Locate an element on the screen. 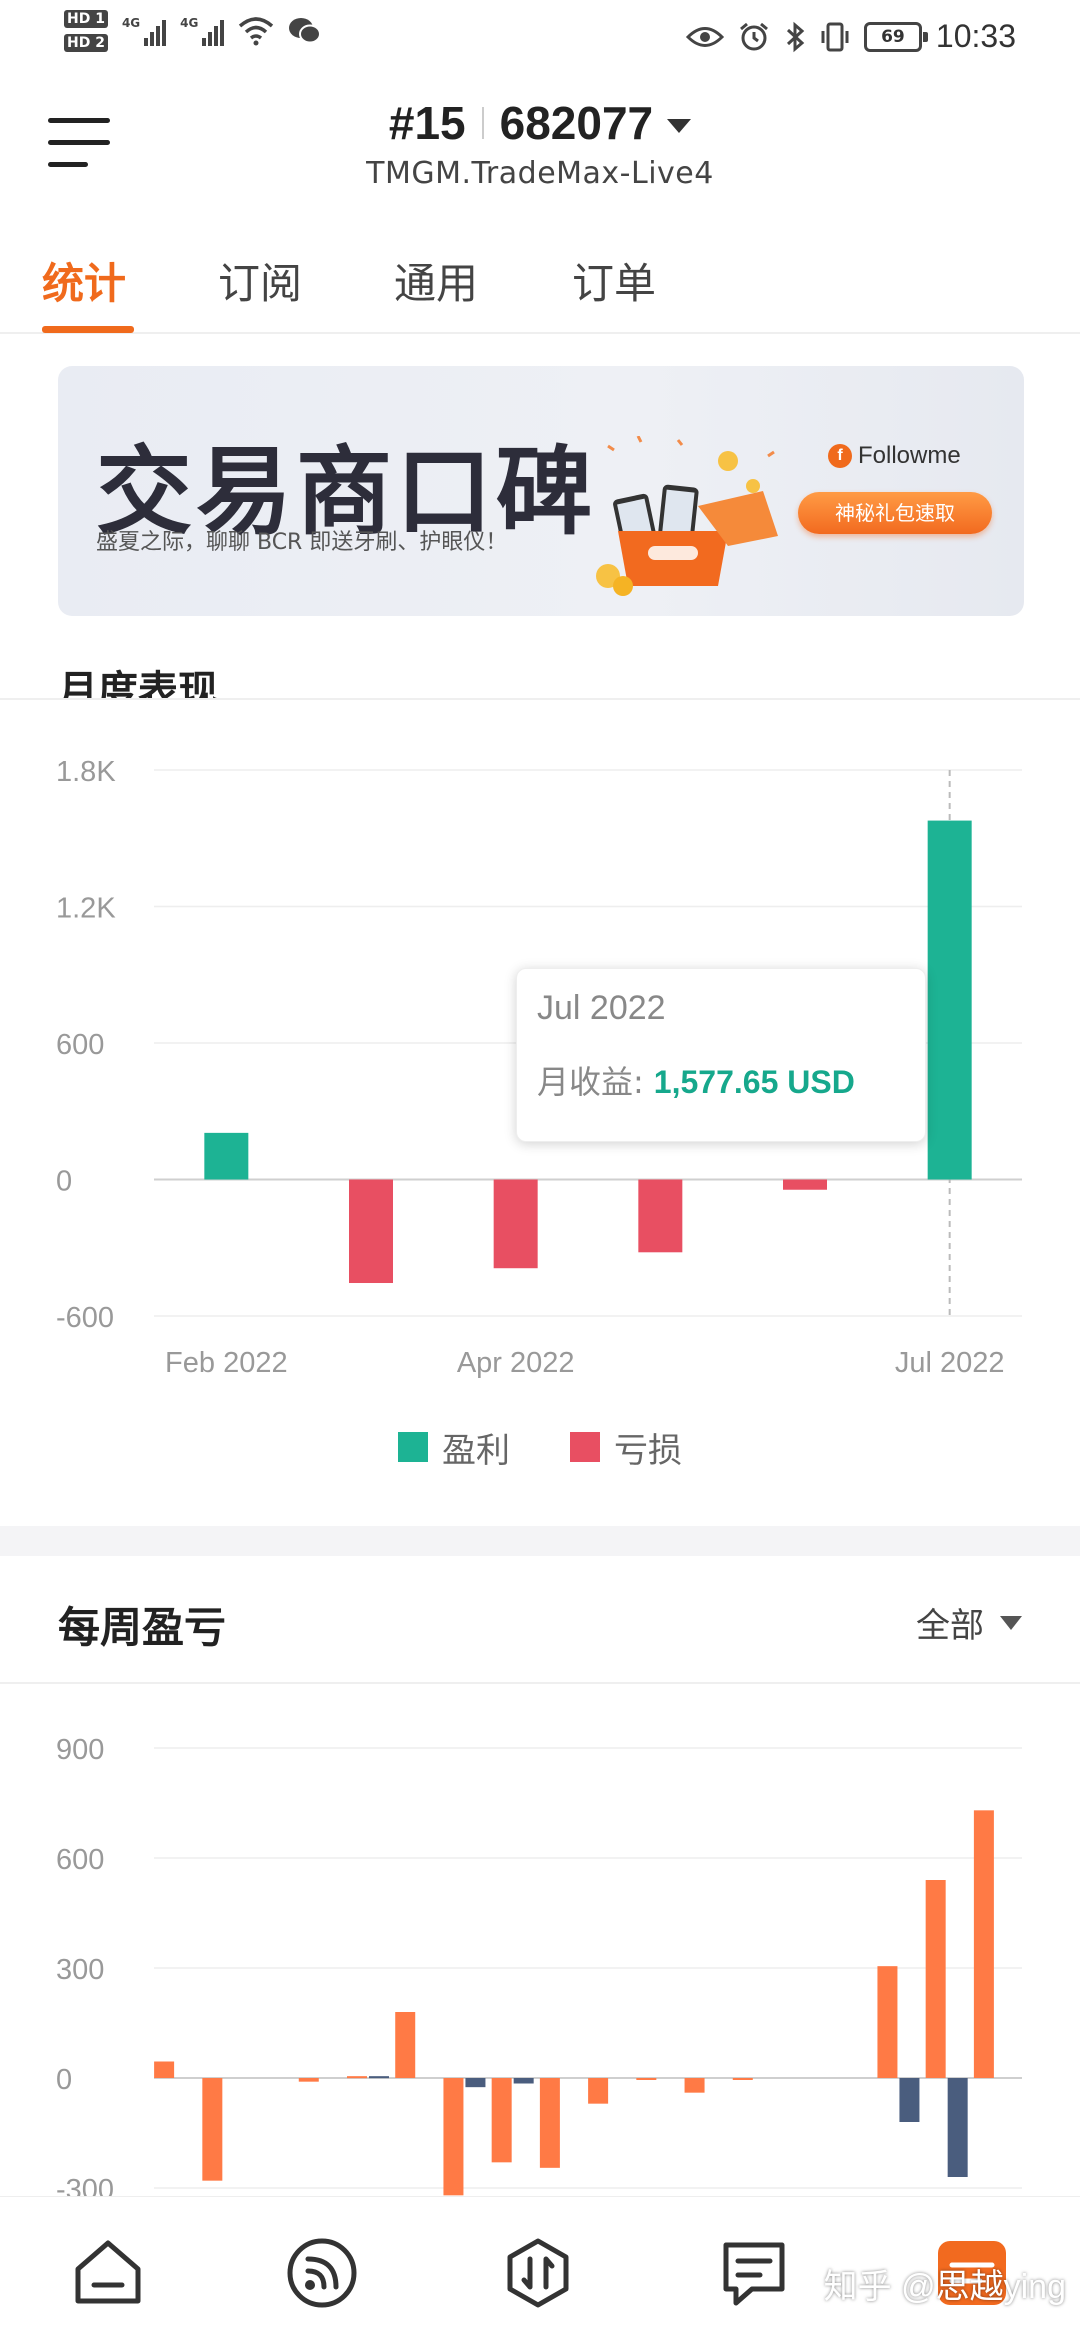 This screenshot has height=2340, width=1080. vibrate-icon is located at coordinates (835, 36).